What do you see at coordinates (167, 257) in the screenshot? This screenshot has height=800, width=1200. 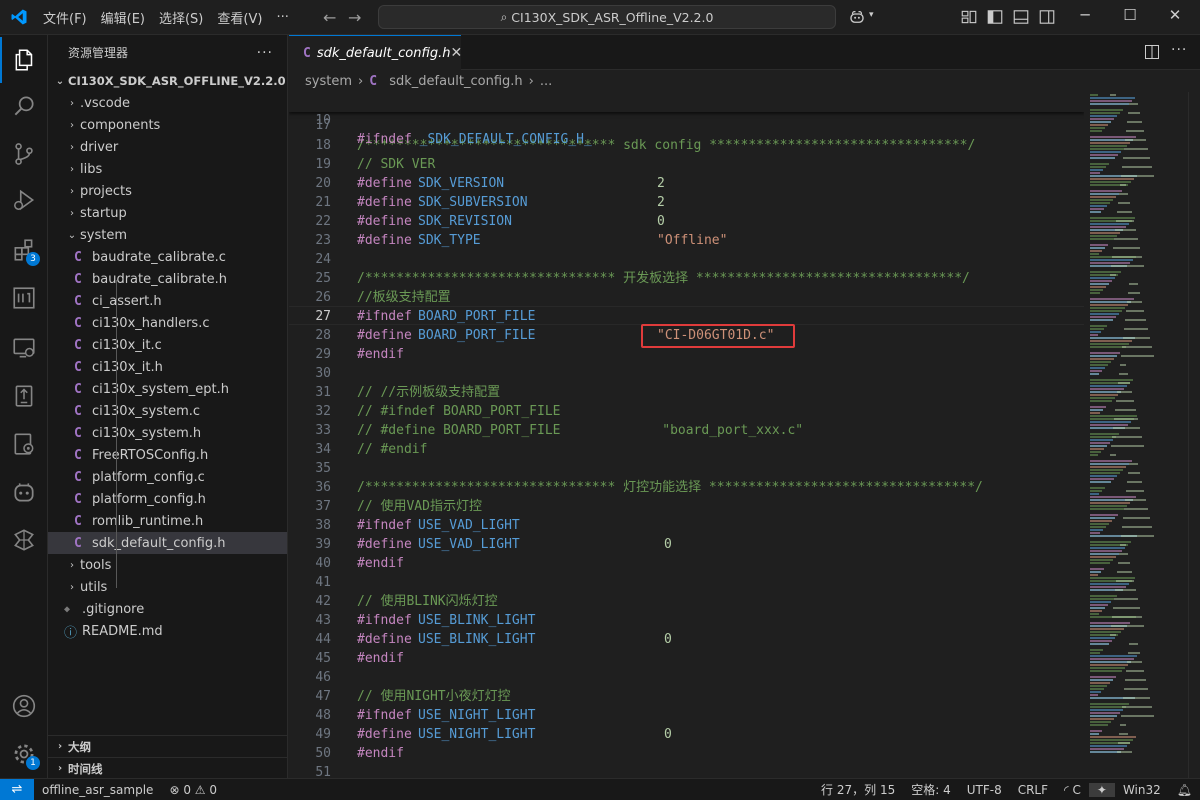 I see `file-item: Cbaudrate_calibrate.c` at bounding box center [167, 257].